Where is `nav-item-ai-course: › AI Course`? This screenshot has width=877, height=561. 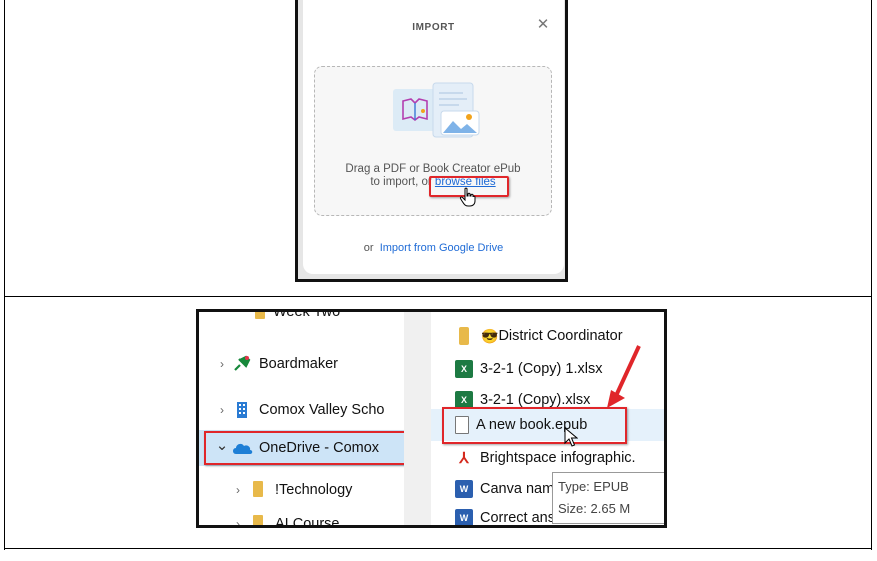 nav-item-ai-course: › AI Course is located at coordinates (284, 520).